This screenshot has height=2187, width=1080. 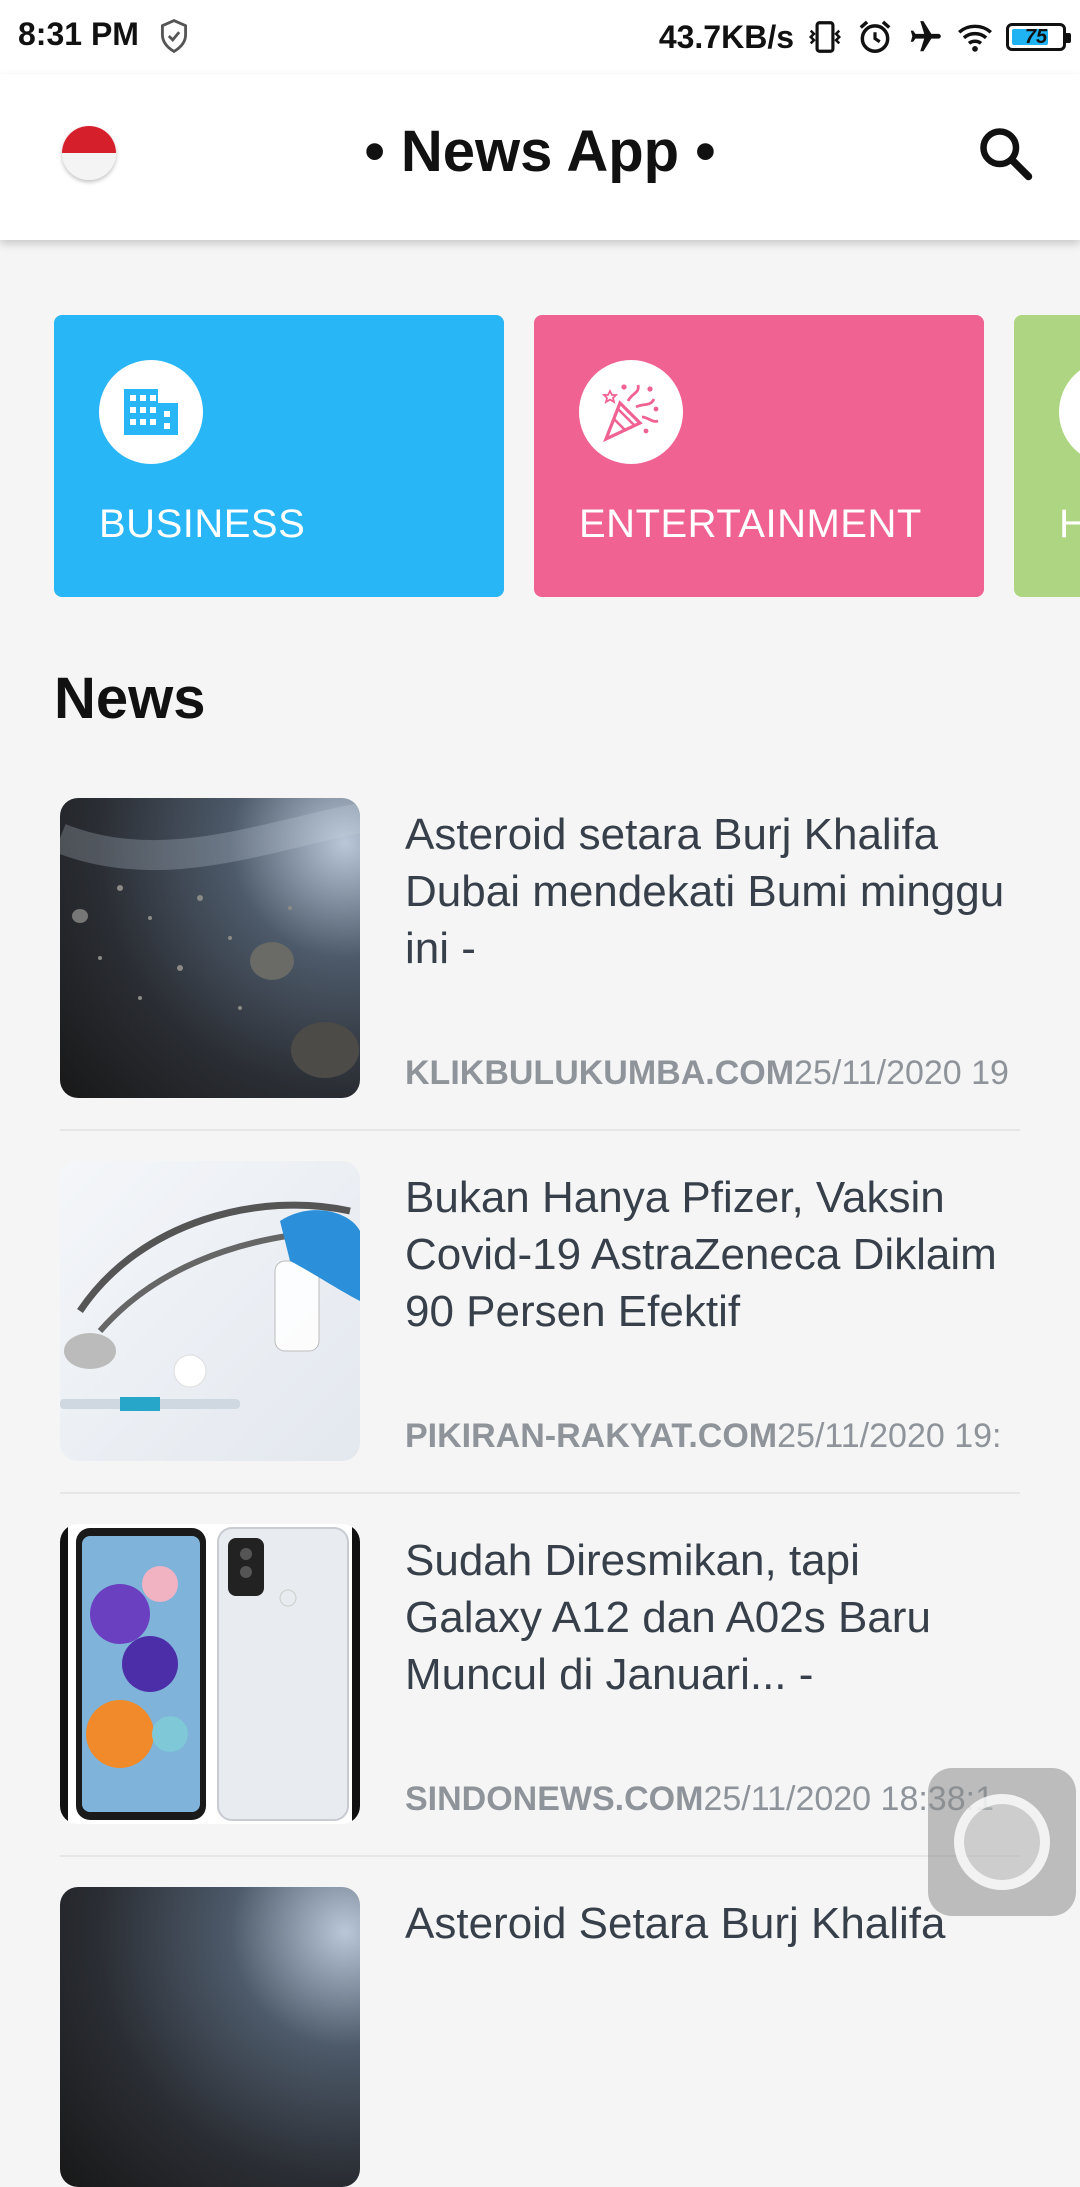 I want to click on health-icon, so click(x=1069, y=412).